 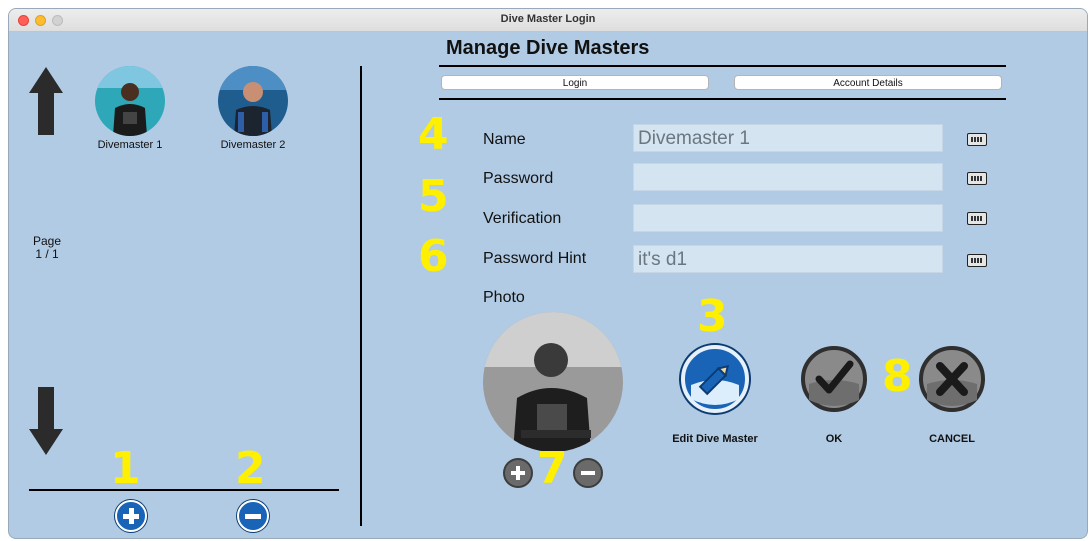 What do you see at coordinates (788, 218) in the screenshot?
I see `verification-field` at bounding box center [788, 218].